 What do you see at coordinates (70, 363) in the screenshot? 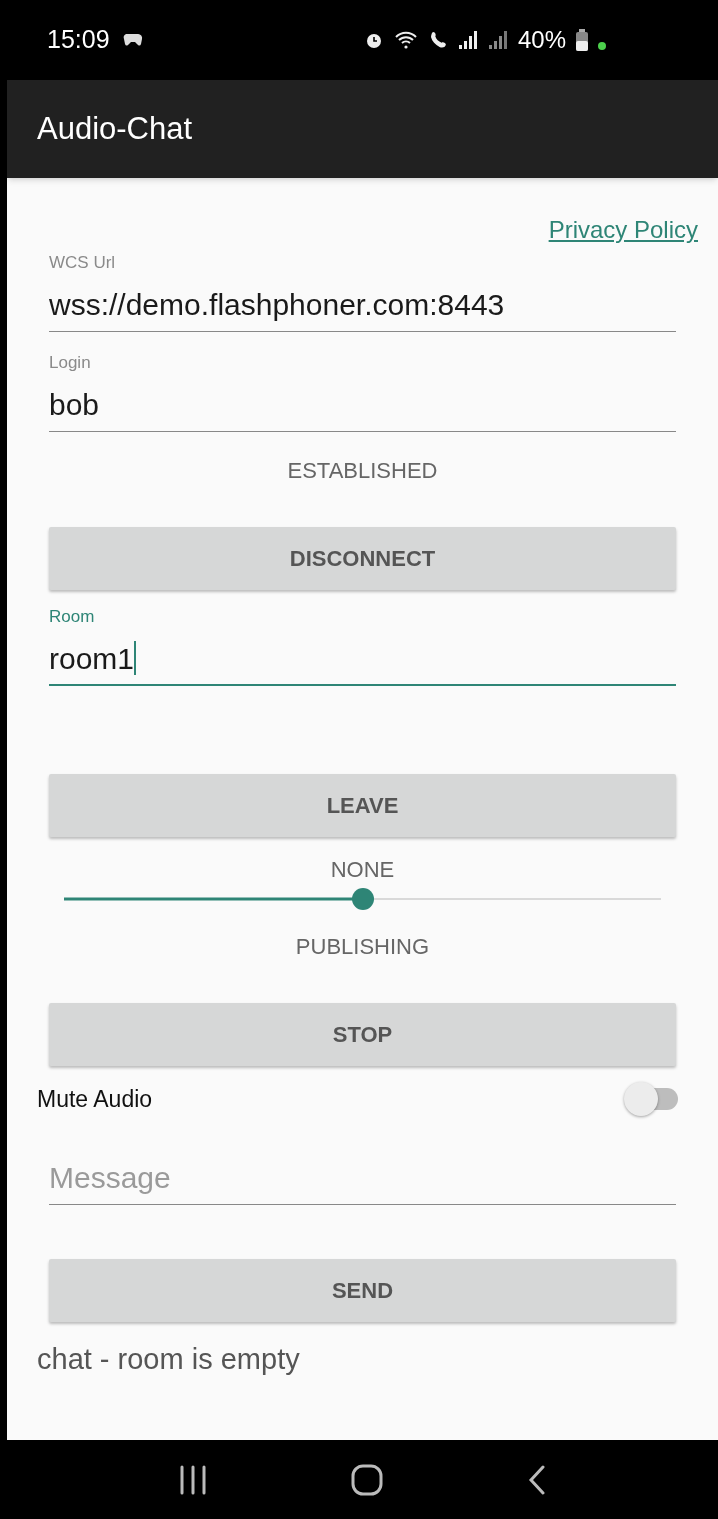
I see `field-label: Login` at bounding box center [70, 363].